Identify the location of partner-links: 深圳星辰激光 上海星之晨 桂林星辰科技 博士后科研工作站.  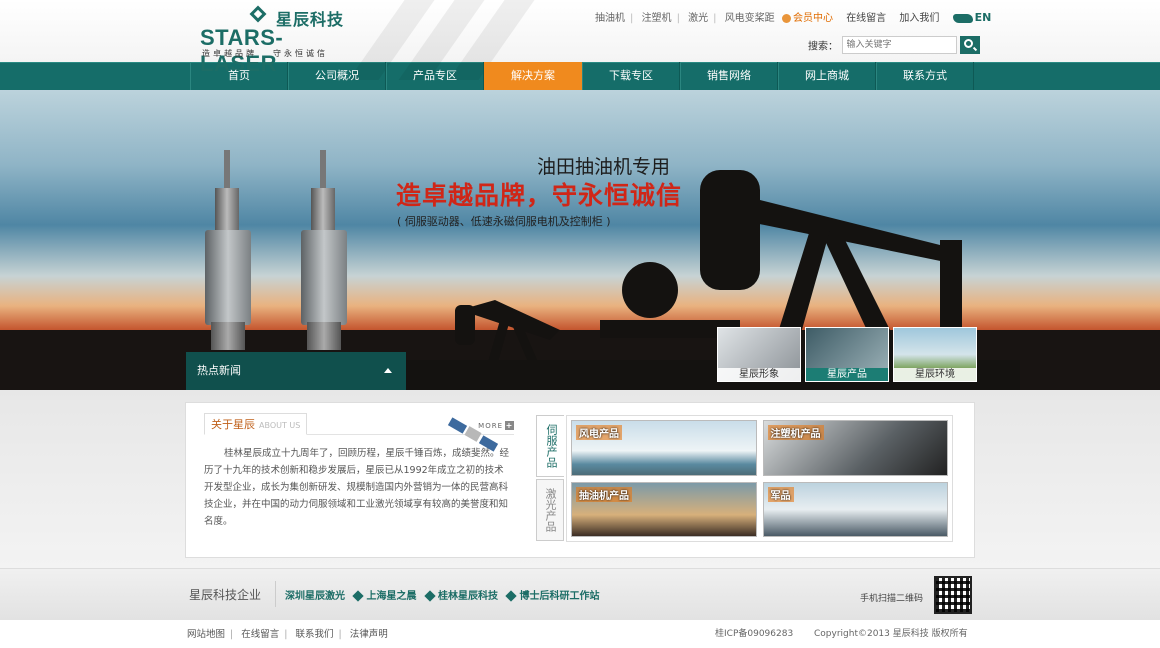
(442, 594).